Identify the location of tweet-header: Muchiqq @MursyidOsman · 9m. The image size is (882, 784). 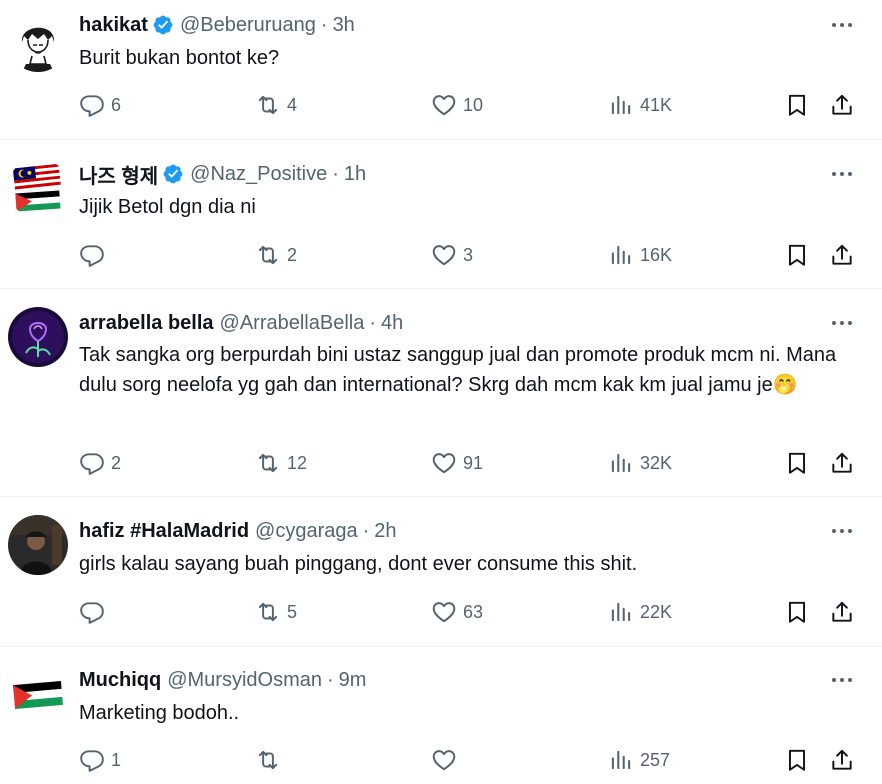
(222, 680).